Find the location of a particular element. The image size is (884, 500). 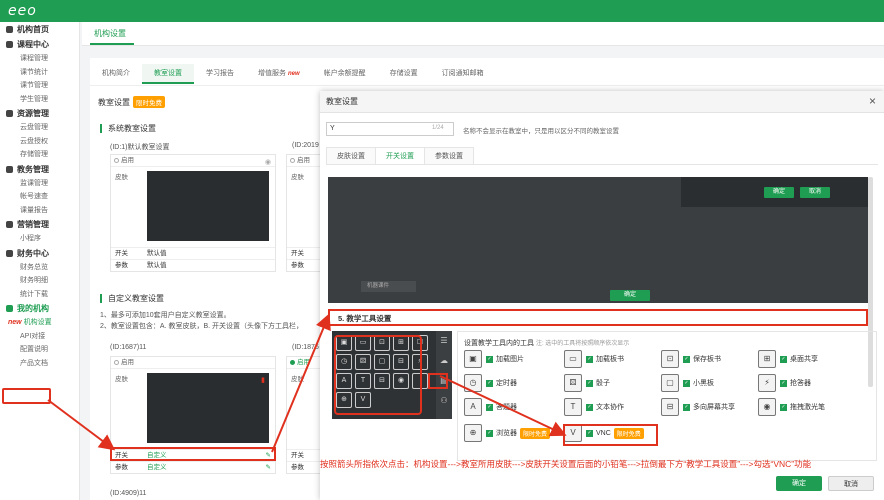

tool-option: ▣ ✓ 加载图片 is located at coordinates (494, 359).